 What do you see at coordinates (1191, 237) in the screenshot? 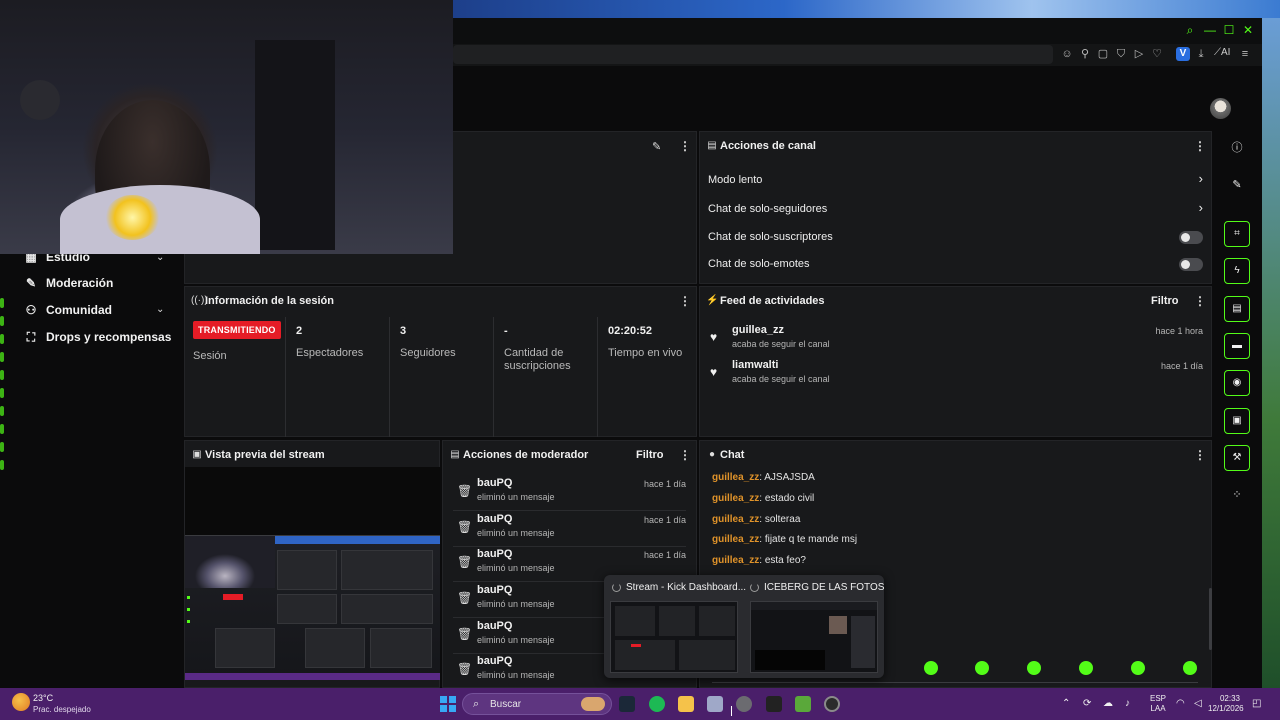
I see `subscribers-only-toggle` at bounding box center [1191, 237].